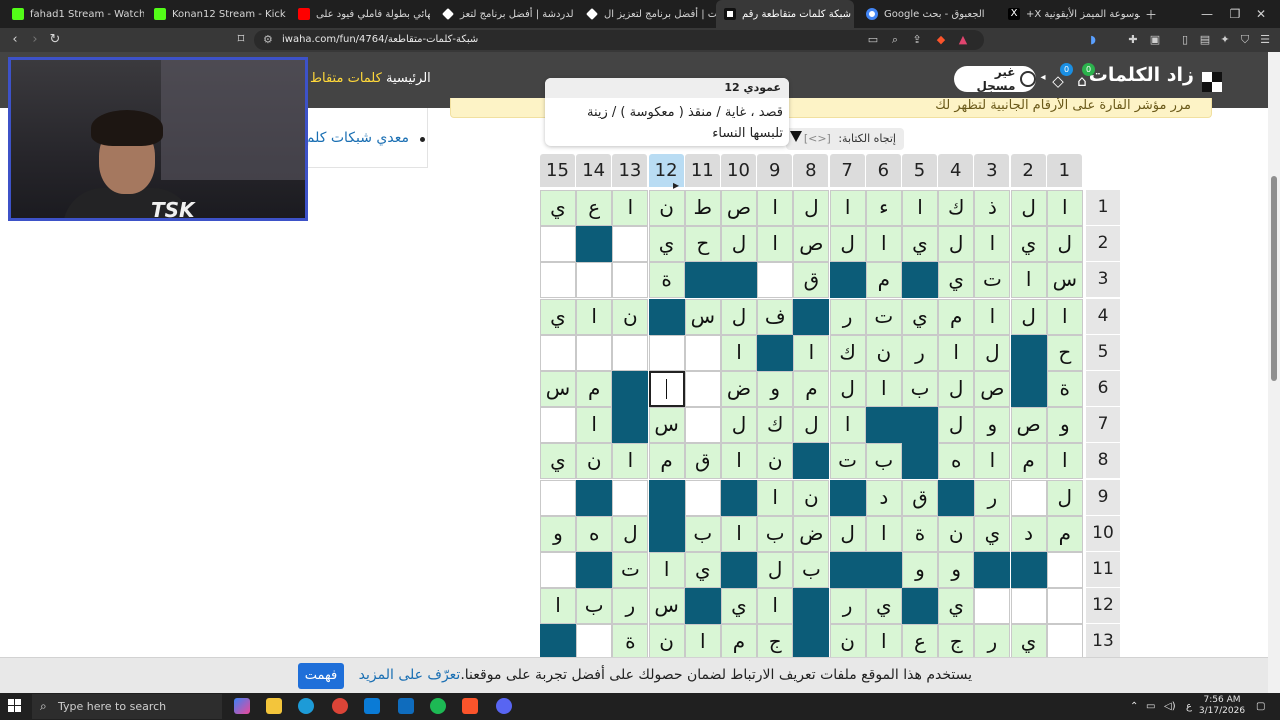 The height and width of the screenshot is (720, 1280). What do you see at coordinates (1185, 40) in the screenshot?
I see `sidebar-icon: ▯` at bounding box center [1185, 40].